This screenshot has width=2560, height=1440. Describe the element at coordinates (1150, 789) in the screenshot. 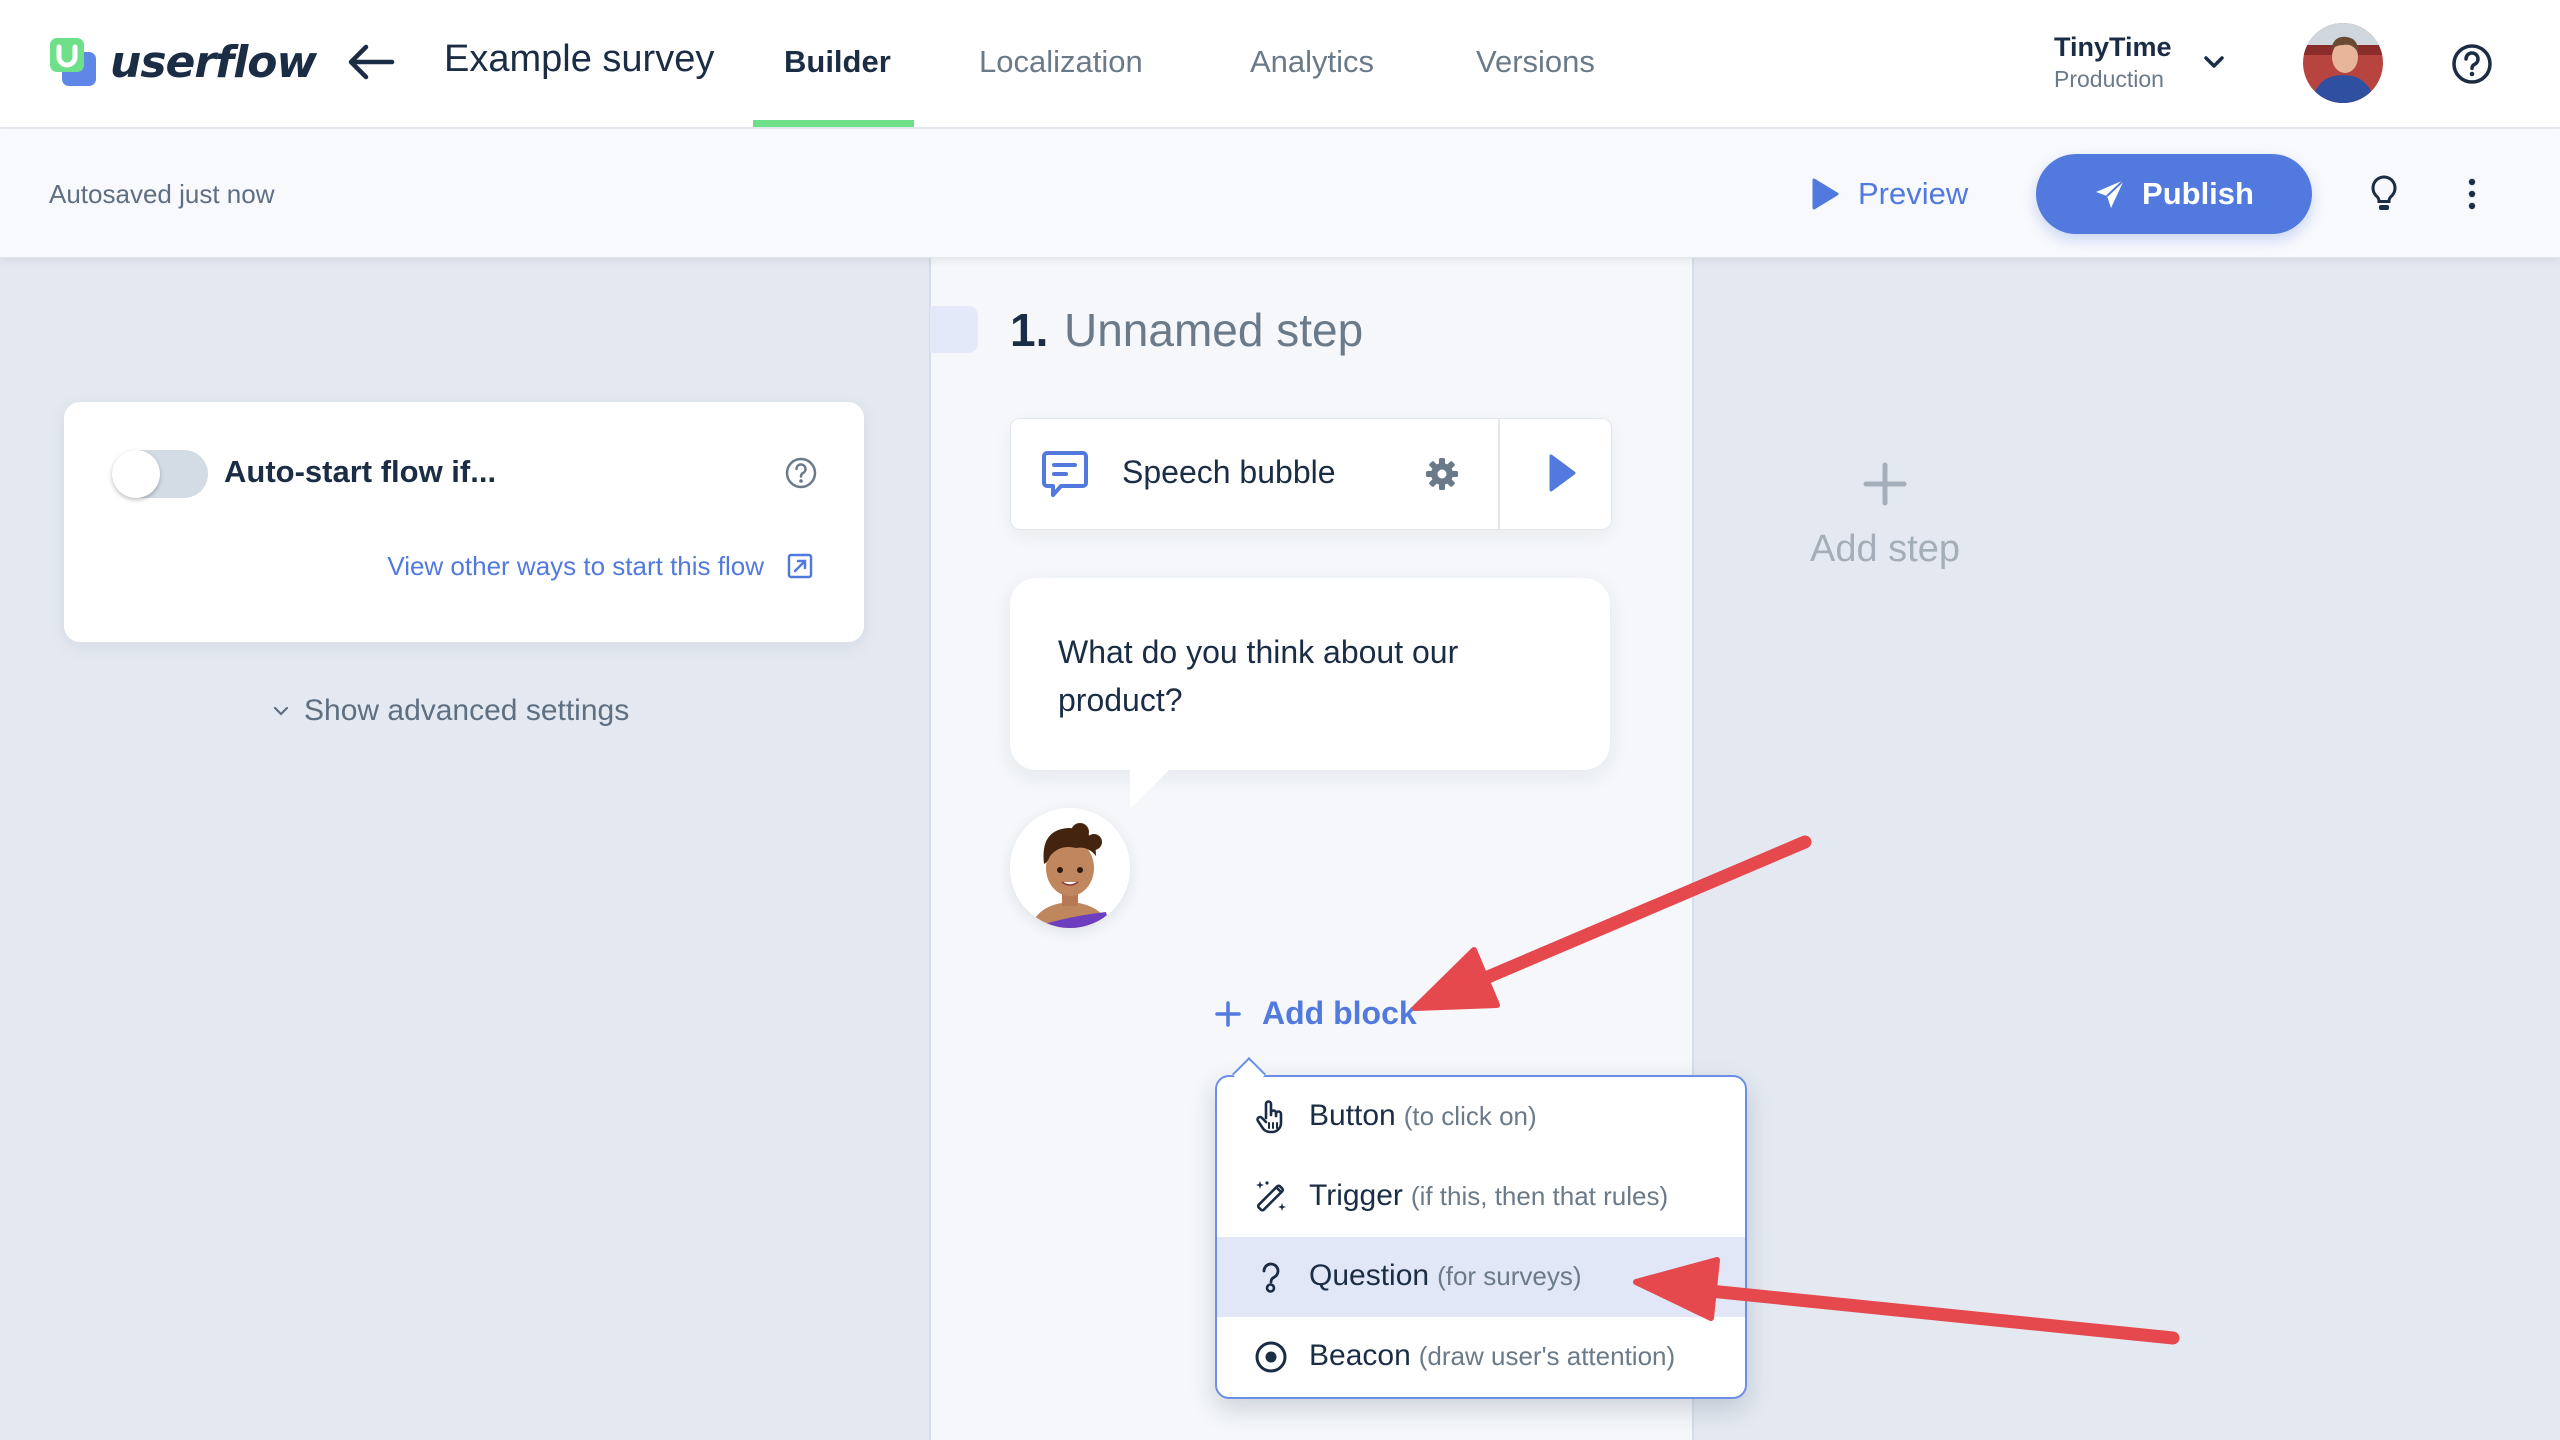

I see `bubble-tail` at that location.